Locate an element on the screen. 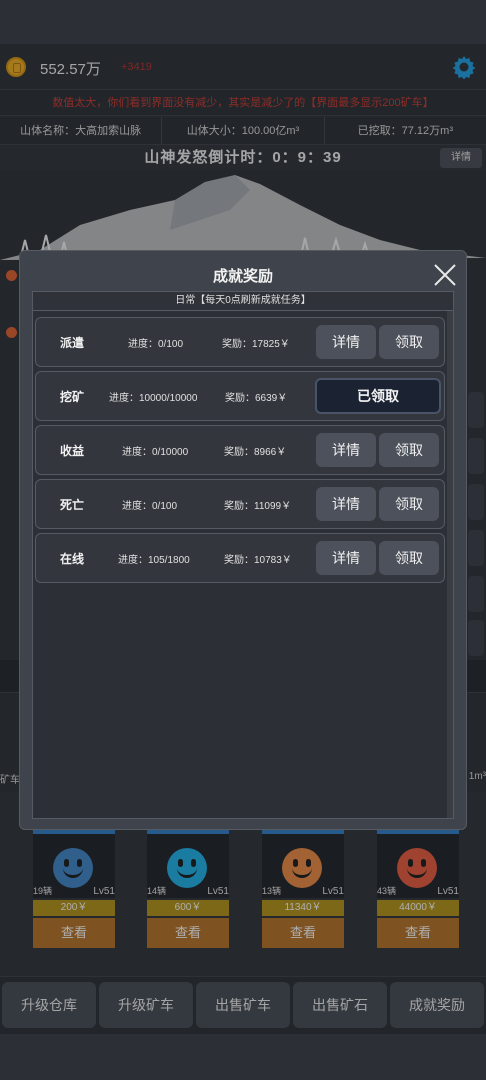 The width and height of the screenshot is (486, 1080). car-card: 19辆 Lv51 200￥ 查看 is located at coordinates (74, 889).